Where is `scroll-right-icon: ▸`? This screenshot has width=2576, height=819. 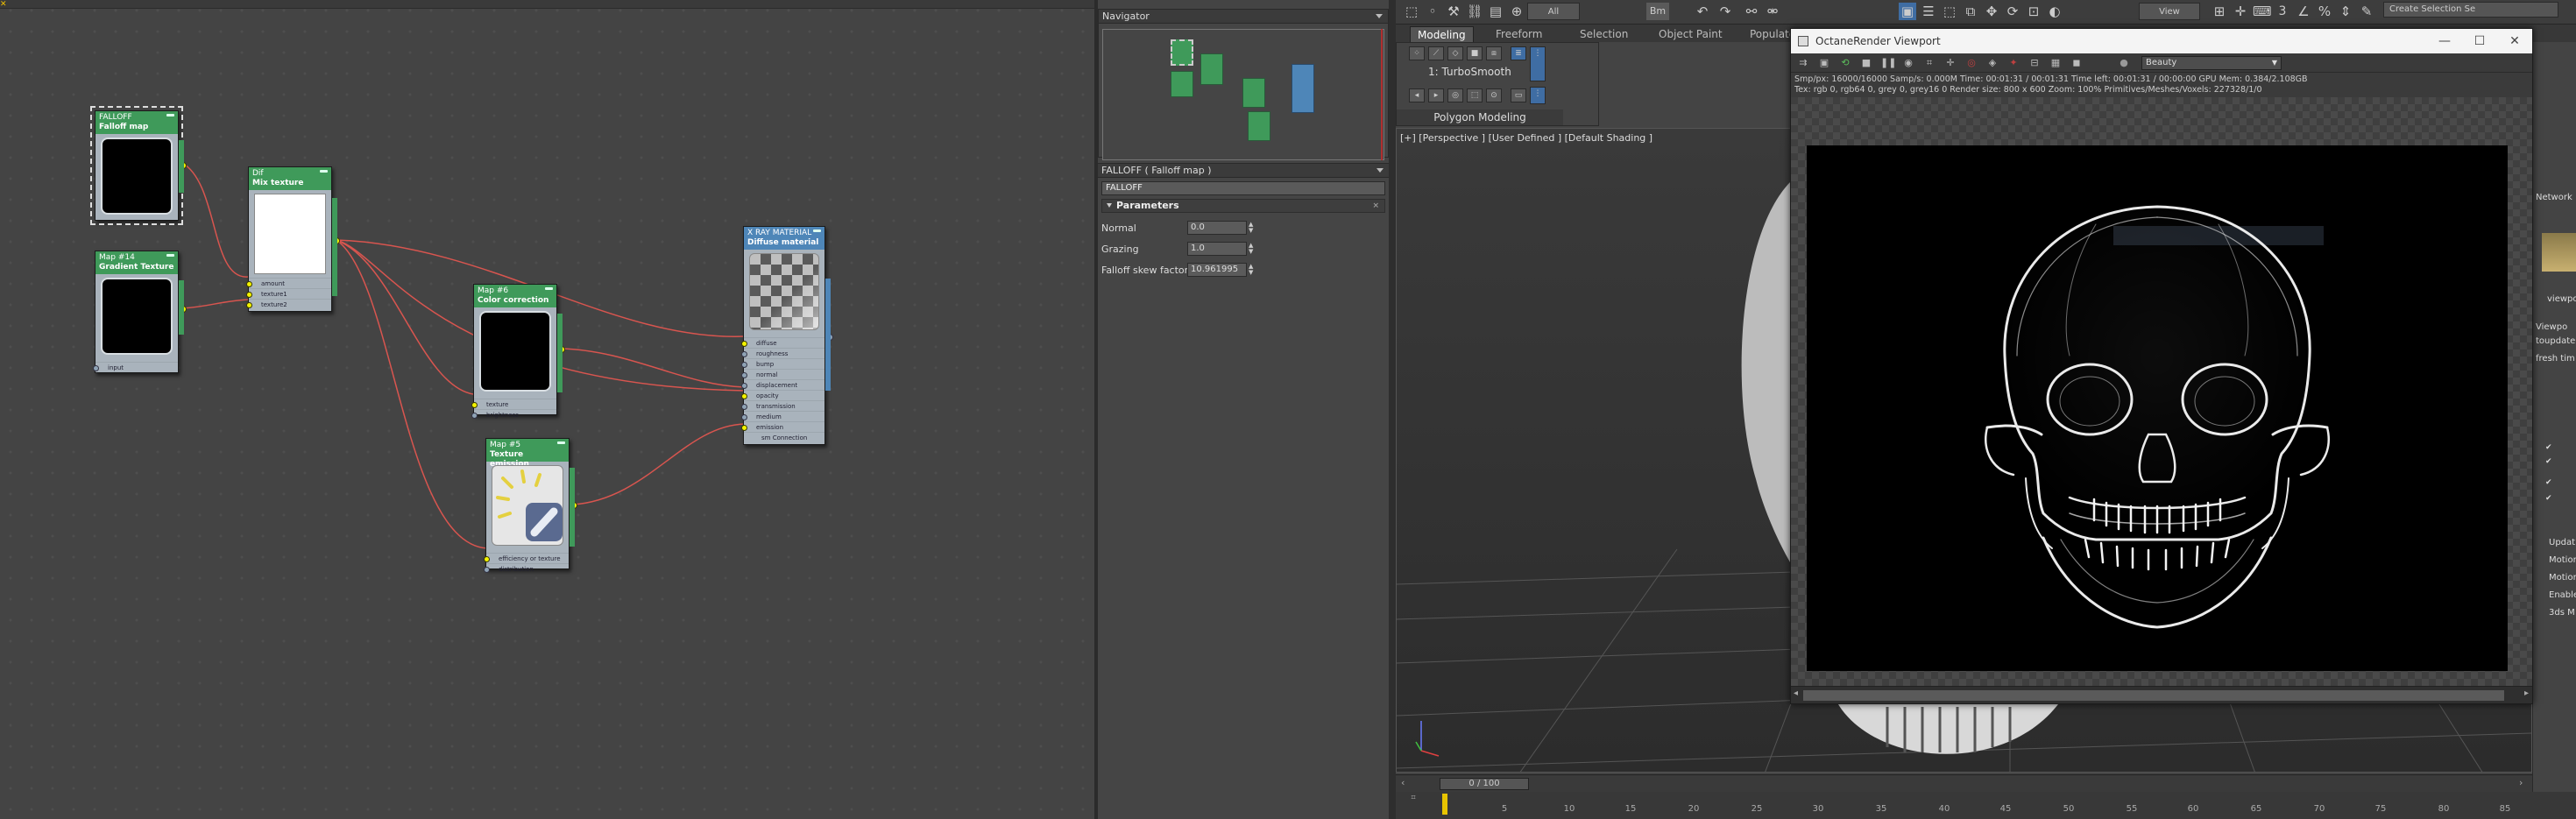 scroll-right-icon: ▸ is located at coordinates (2526, 693).